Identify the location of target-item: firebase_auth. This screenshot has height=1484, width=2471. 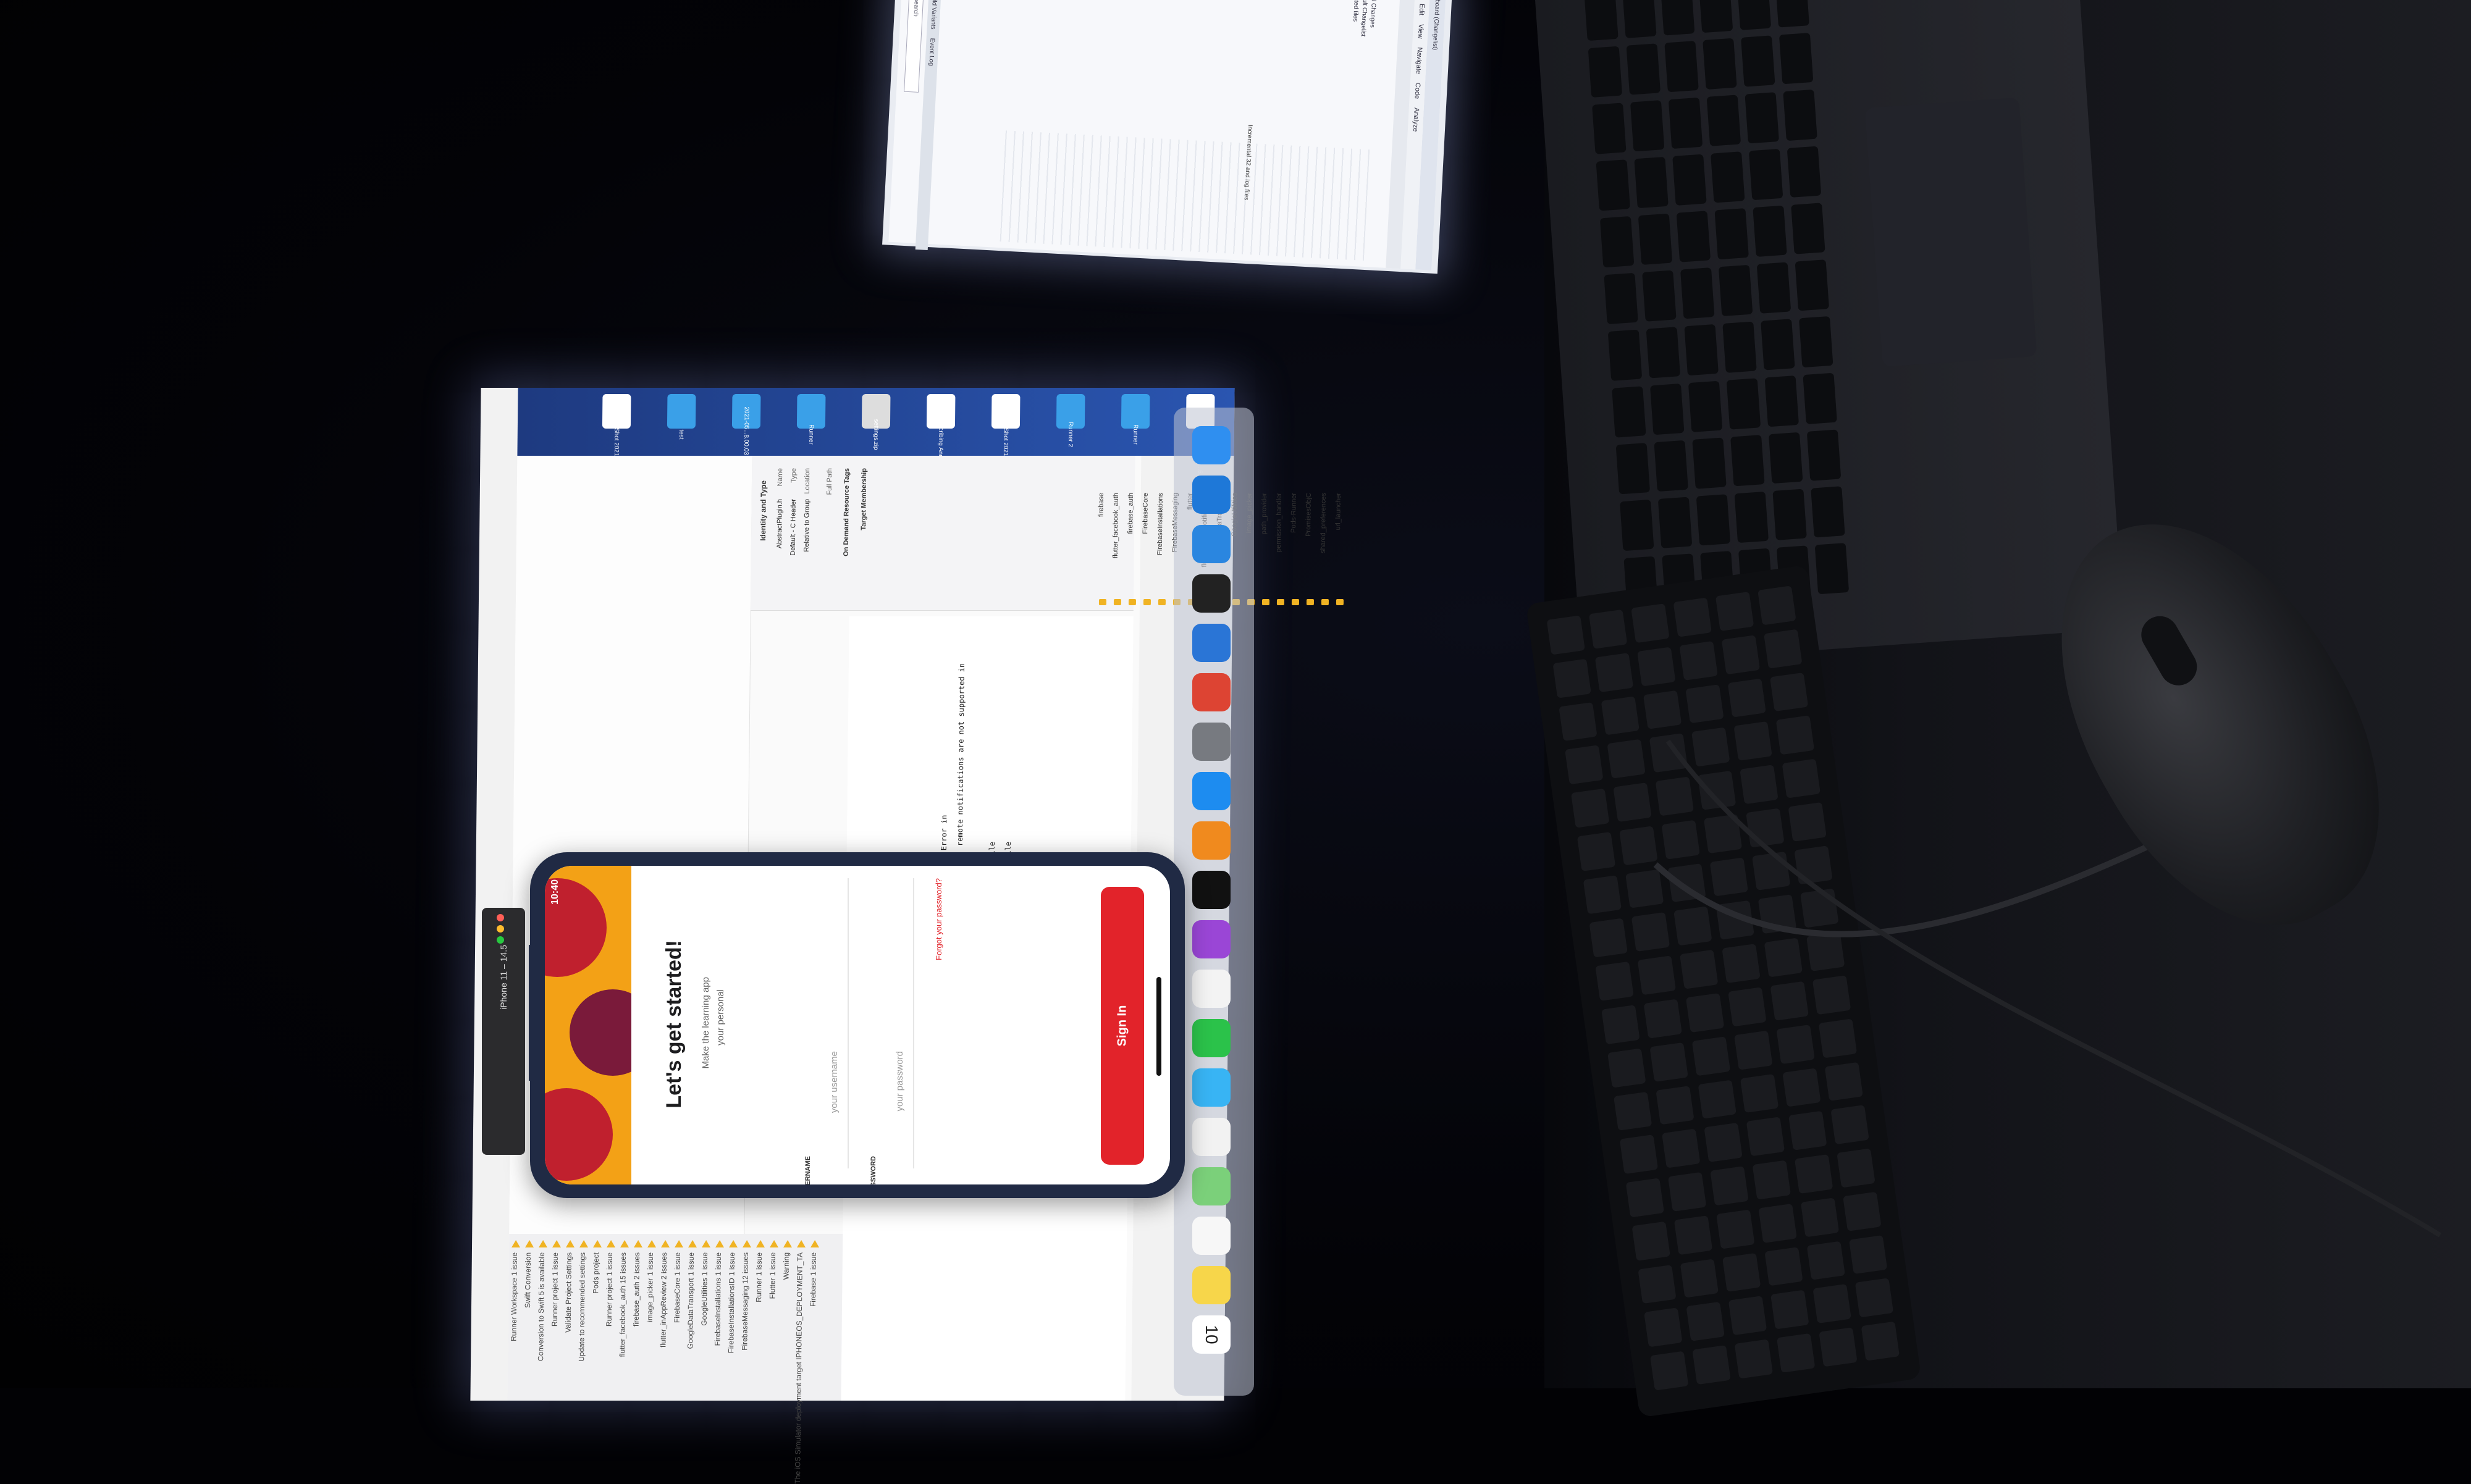
(1131, 513).